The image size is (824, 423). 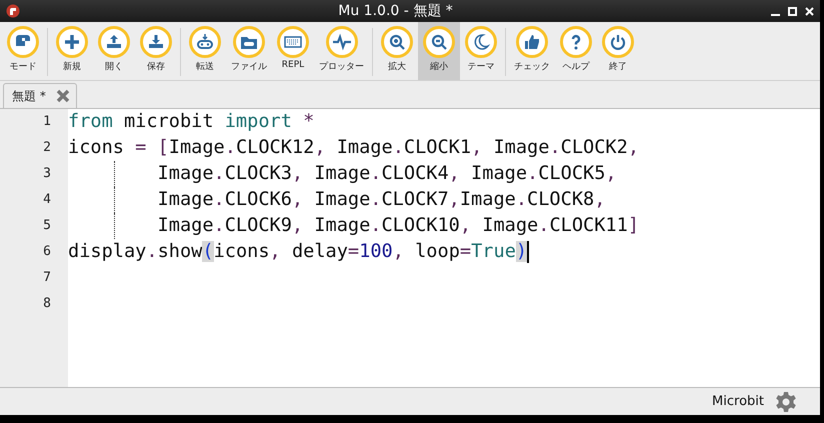 I want to click on toolbar-button: ファイル, so click(x=249, y=51).